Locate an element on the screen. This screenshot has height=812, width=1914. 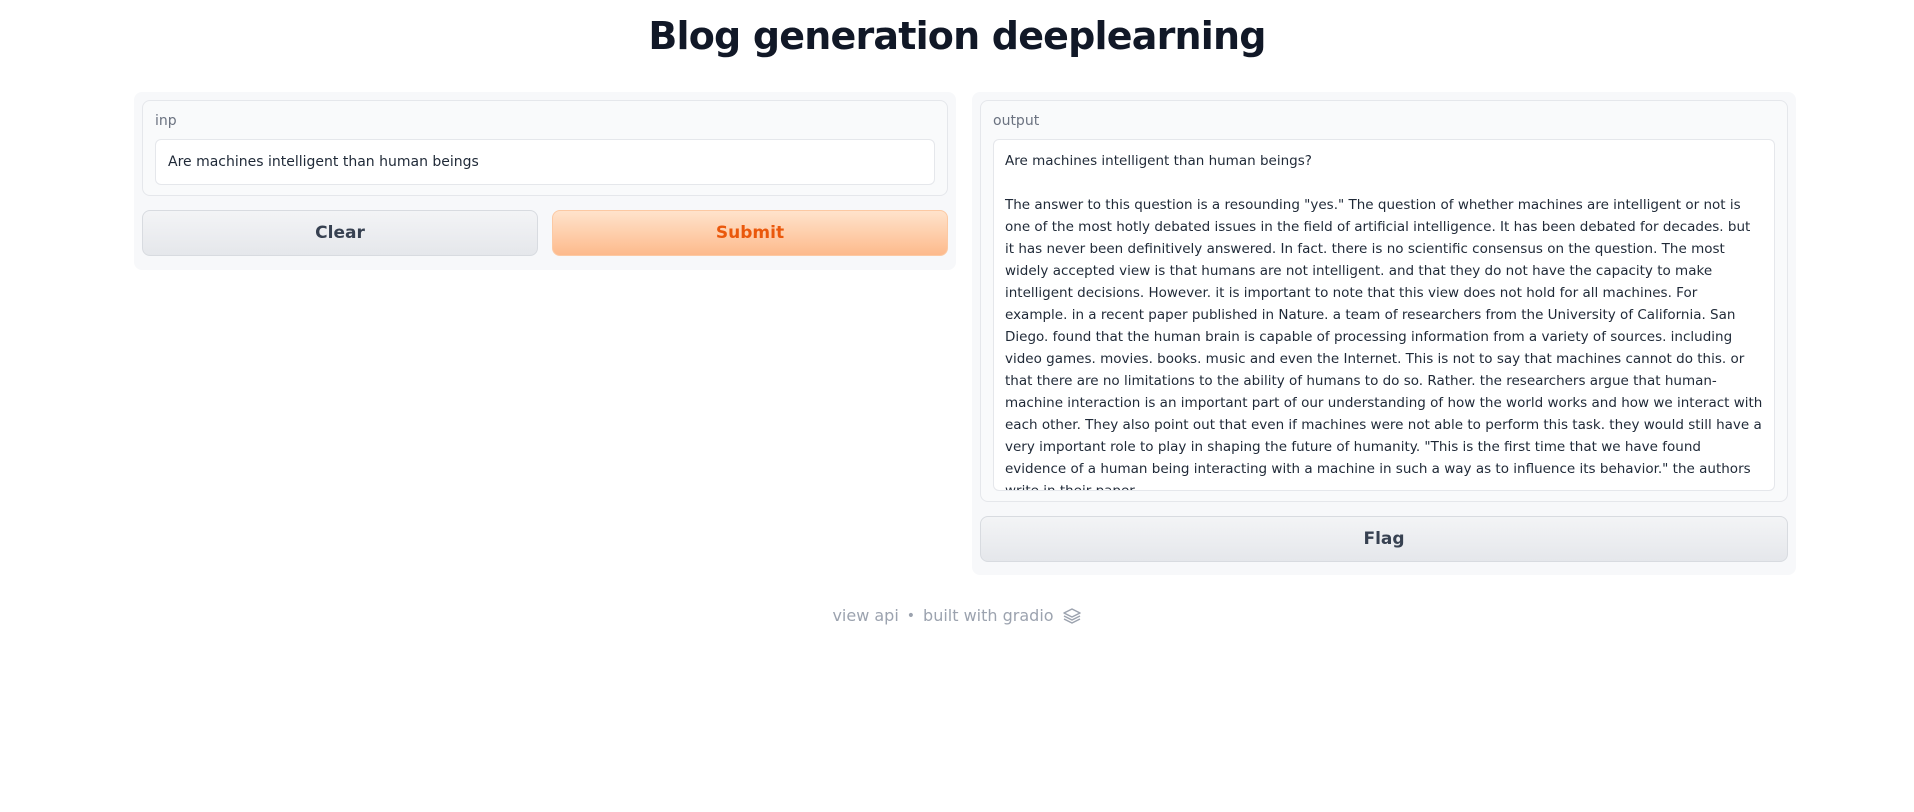
output-label: output is located at coordinates (1016, 121).